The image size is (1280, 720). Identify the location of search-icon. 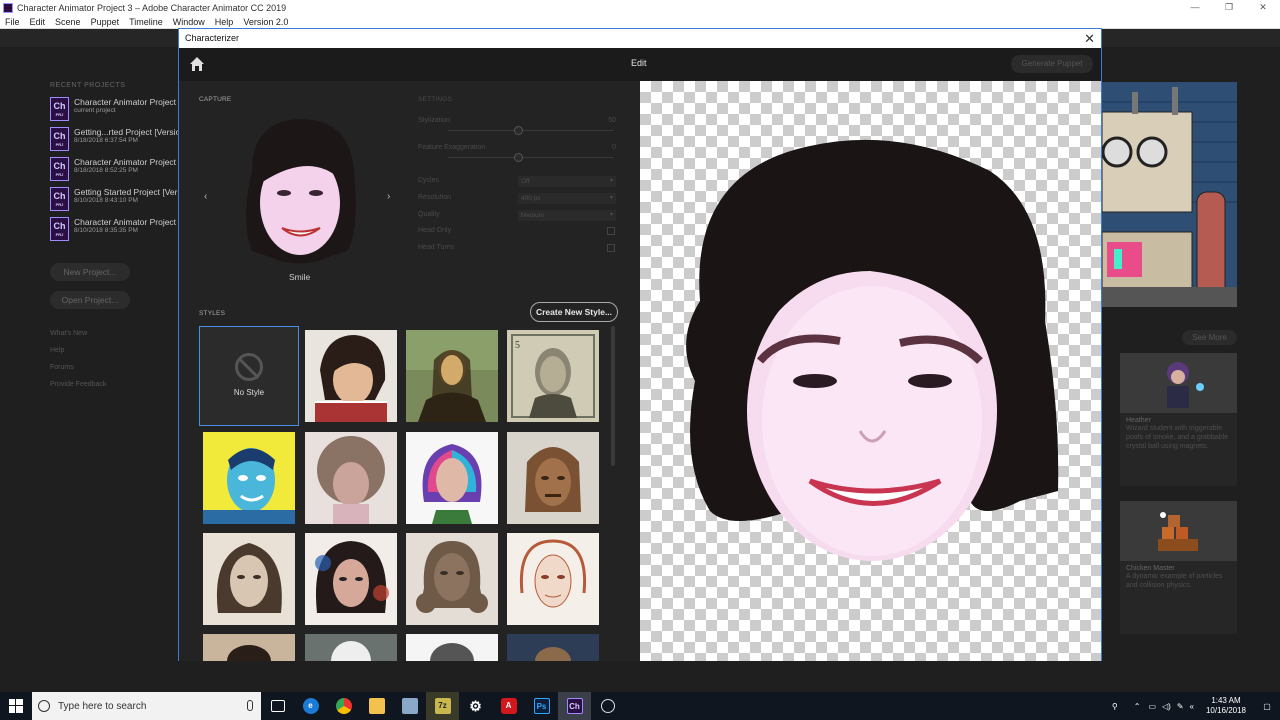
(44, 706).